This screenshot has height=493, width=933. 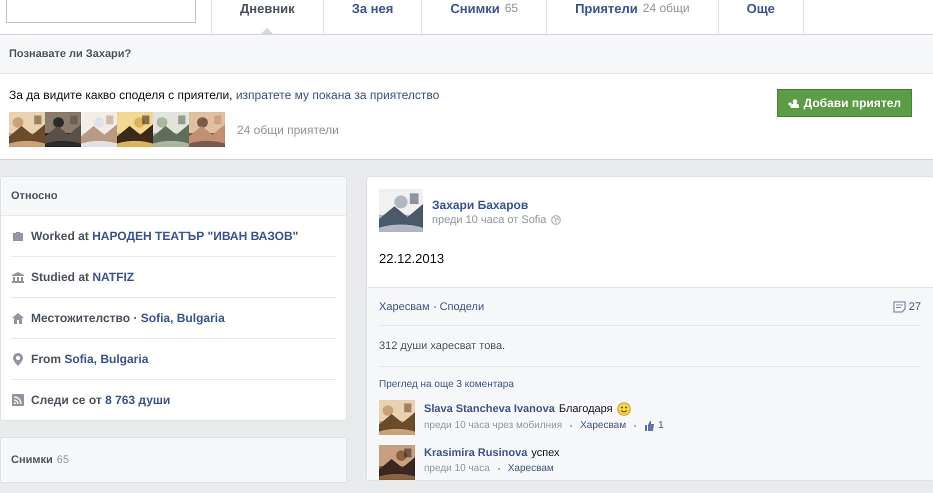 I want to click on comment-count: 27, so click(x=914, y=306).